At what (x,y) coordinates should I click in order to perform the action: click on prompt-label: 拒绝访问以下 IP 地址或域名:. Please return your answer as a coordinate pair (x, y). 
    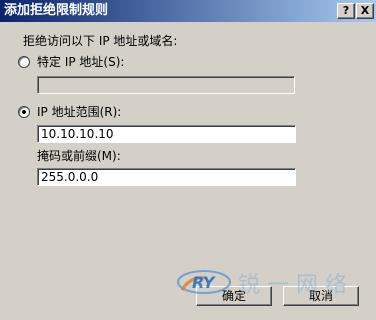
    Looking at the image, I should click on (100, 41).